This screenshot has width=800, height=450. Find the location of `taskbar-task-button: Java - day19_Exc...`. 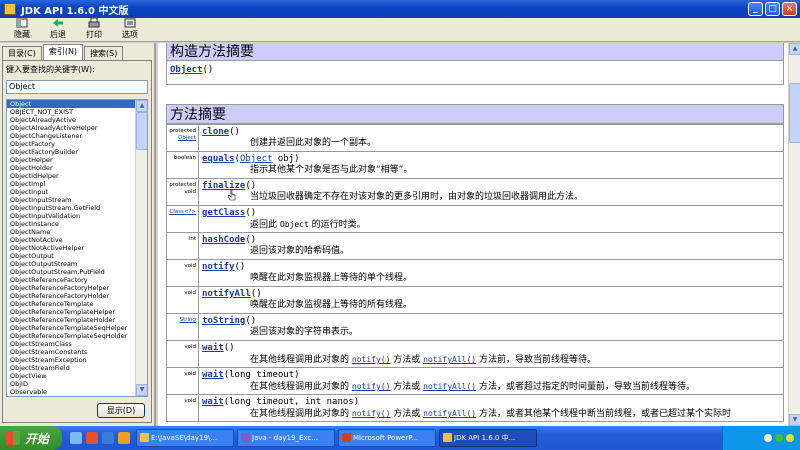

taskbar-task-button: Java - day19_Exc... is located at coordinates (286, 438).